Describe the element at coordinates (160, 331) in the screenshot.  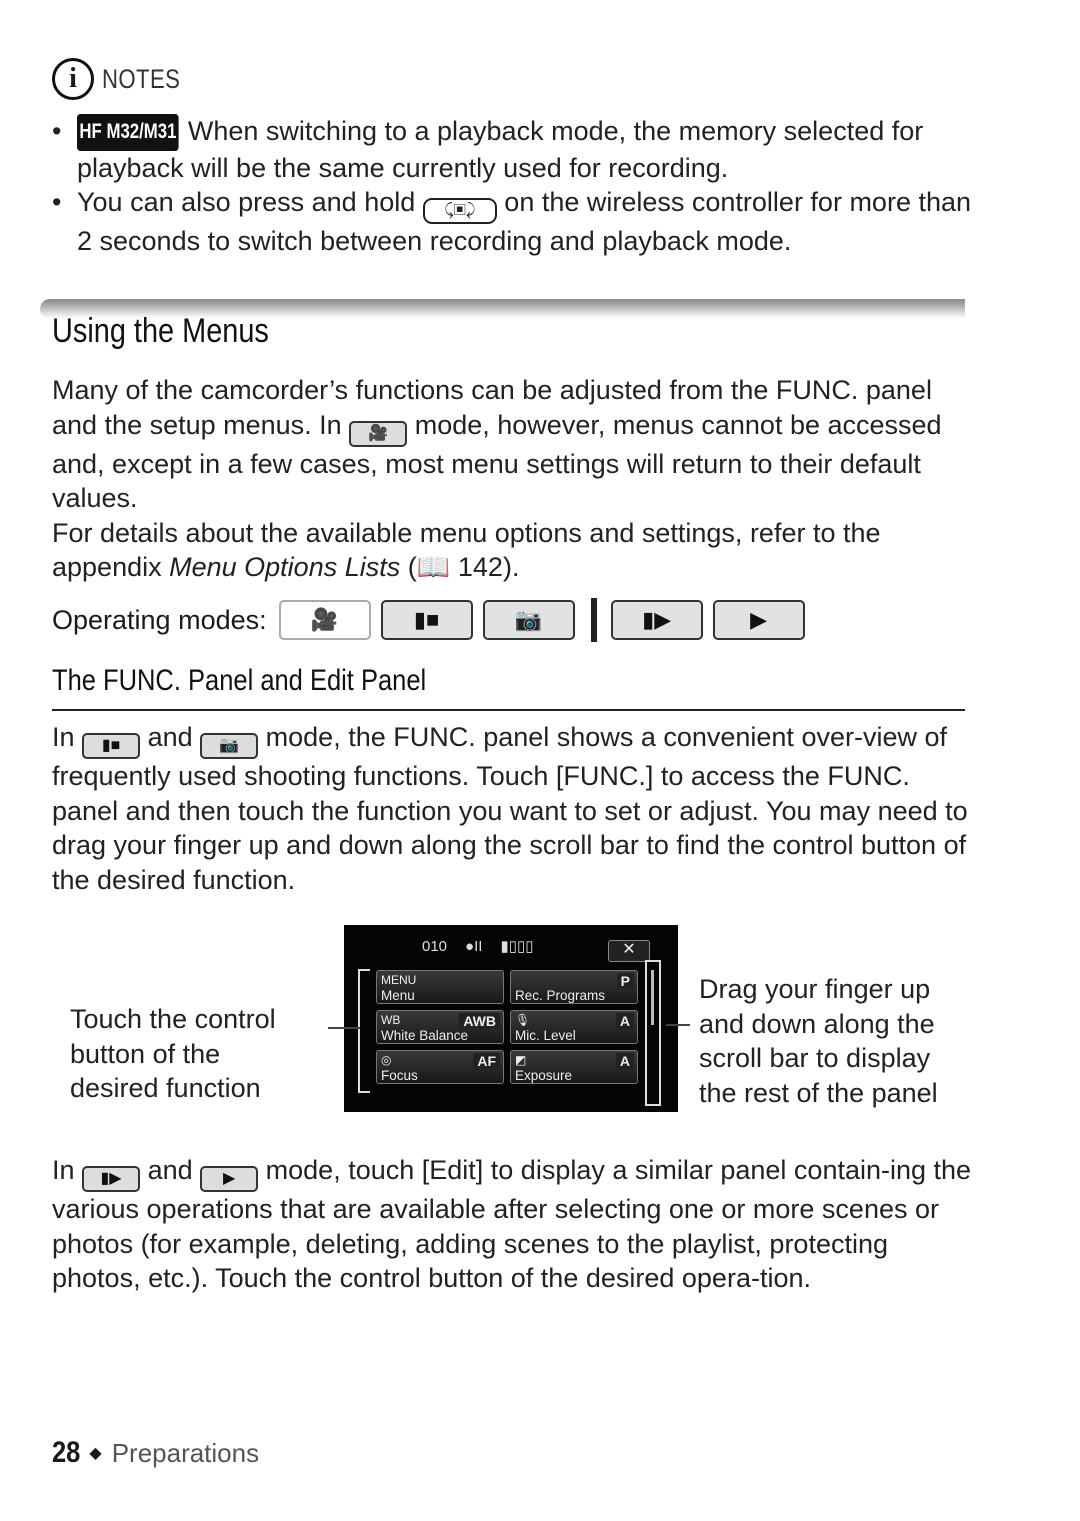
I see `section-title: Using the Menus` at that location.